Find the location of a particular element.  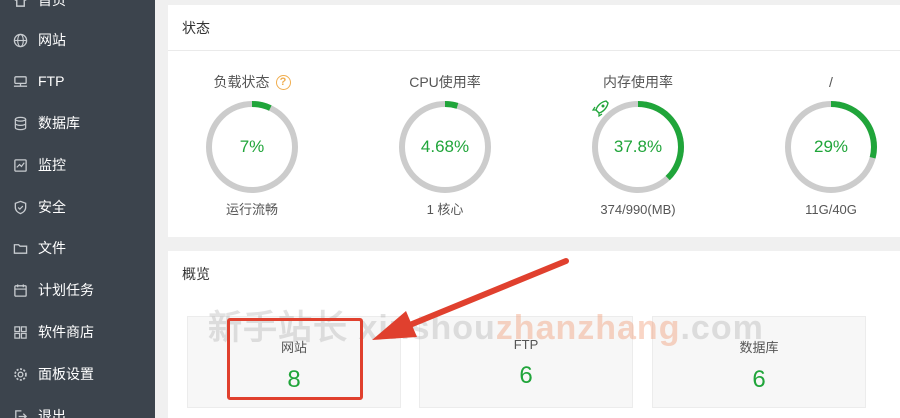

gauge-subtext: 1 核心 is located at coordinates (445, 209).